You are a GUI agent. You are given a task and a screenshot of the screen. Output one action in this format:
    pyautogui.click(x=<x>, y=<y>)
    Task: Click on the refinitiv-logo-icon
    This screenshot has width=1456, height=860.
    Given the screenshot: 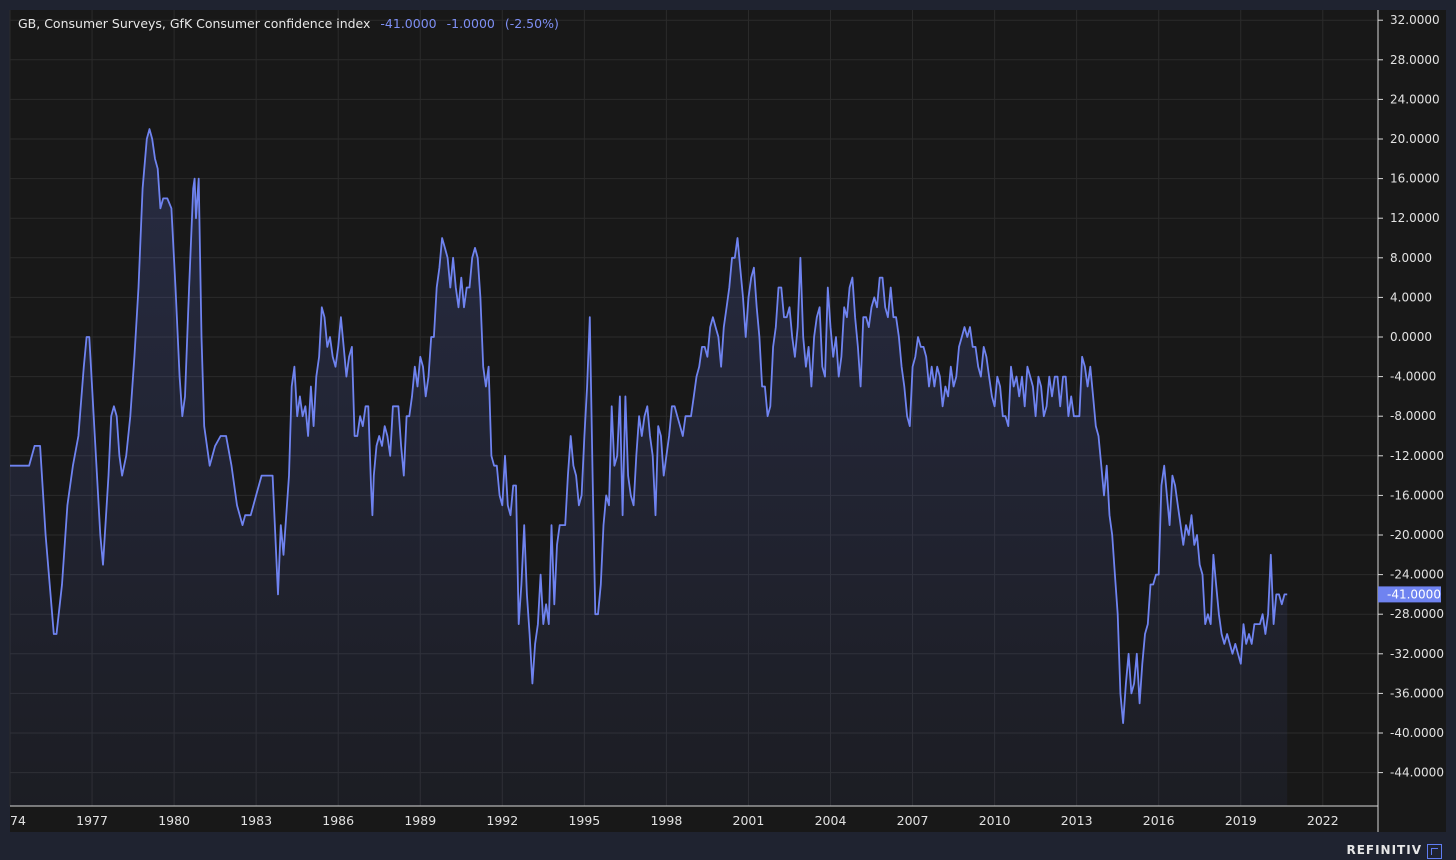 What is the action you would take?
    pyautogui.click(x=1434, y=851)
    